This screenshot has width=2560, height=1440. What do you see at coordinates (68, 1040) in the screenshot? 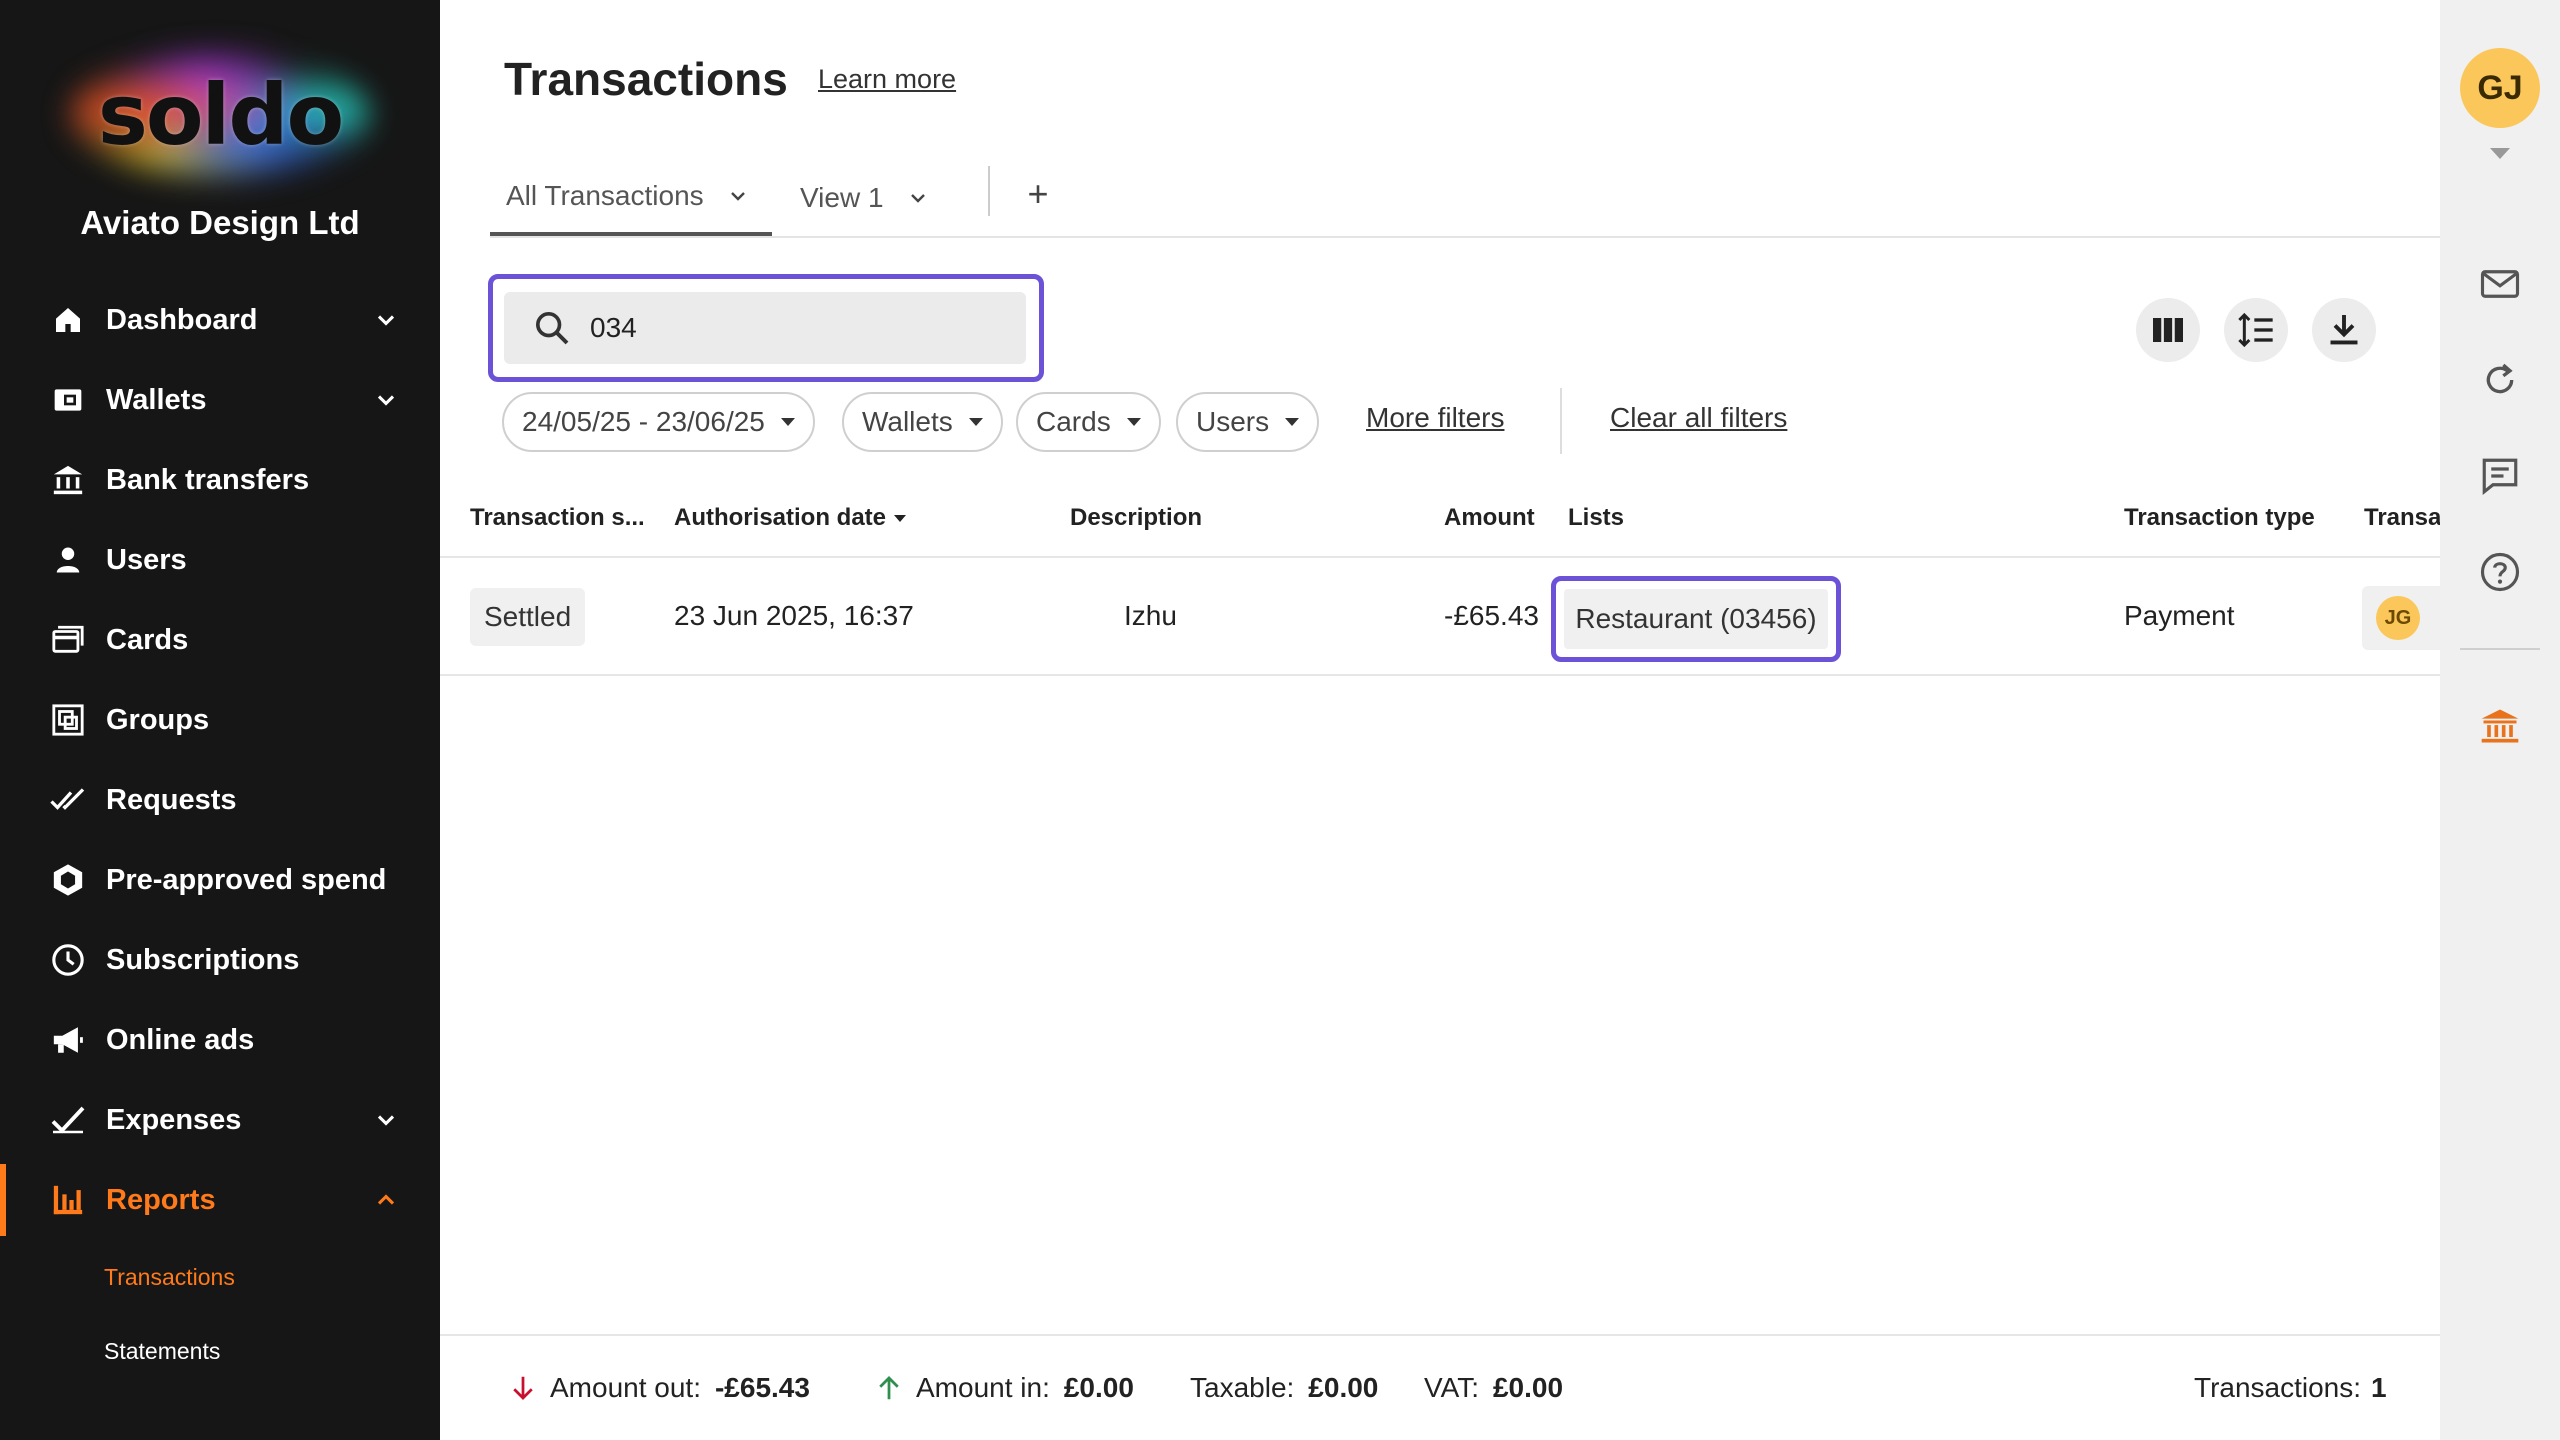
I see `megaphone-icon` at bounding box center [68, 1040].